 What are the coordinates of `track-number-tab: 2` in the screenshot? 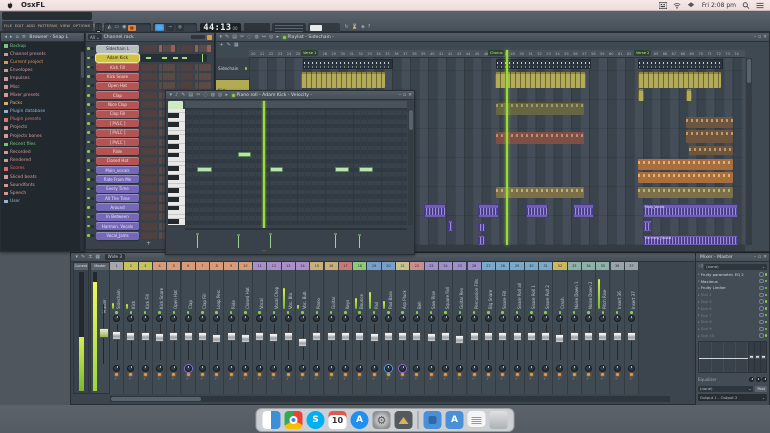 It's located at (131, 266).